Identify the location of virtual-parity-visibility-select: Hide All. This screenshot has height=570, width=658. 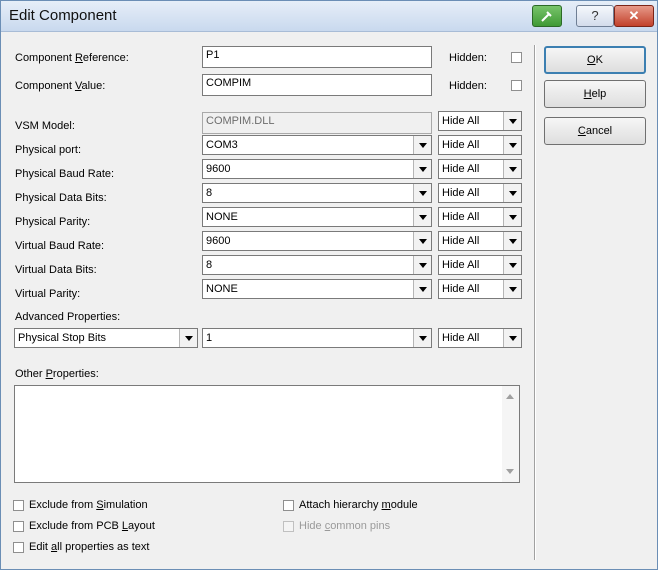
(480, 289).